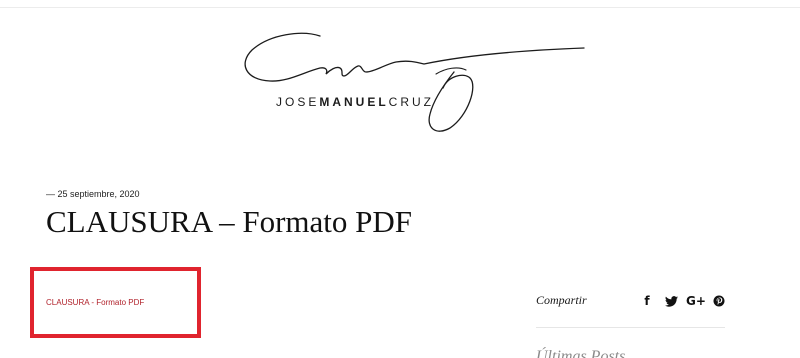 Image resolution: width=800 pixels, height=358 pixels. I want to click on pinterest-icon, so click(719, 301).